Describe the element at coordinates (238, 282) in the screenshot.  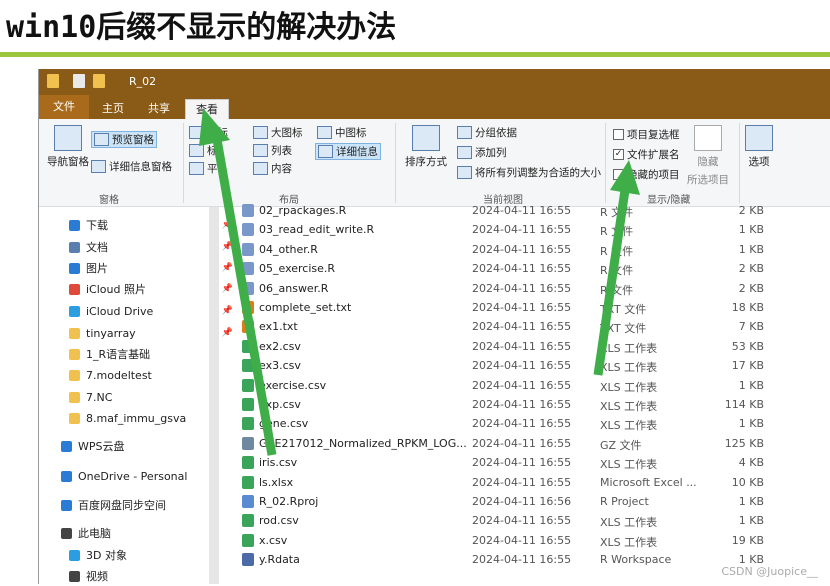
I see `arrow-to-view-tab` at that location.